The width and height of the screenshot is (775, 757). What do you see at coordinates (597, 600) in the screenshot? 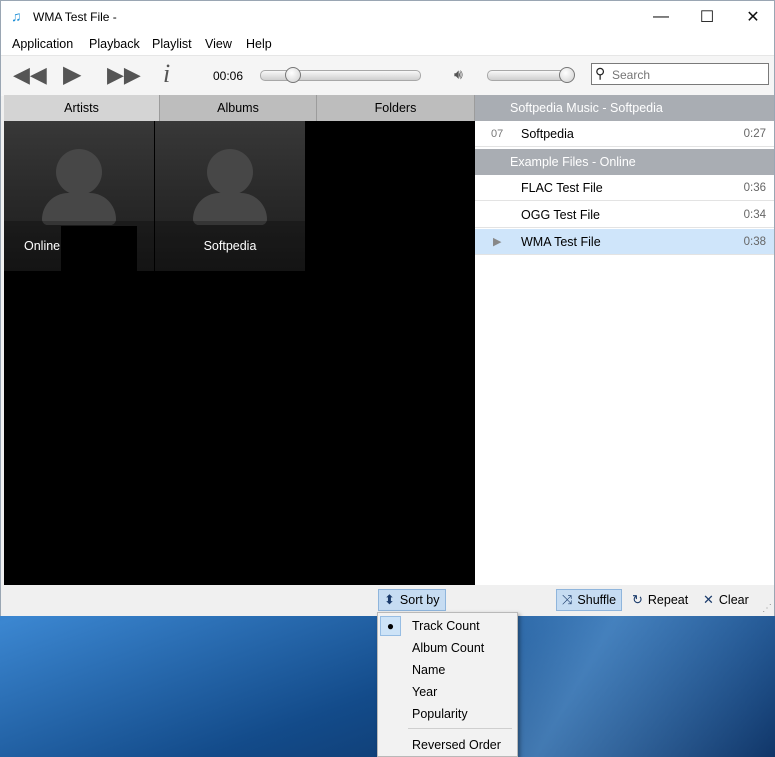
I see `shuffle-label: Shuffle` at bounding box center [597, 600].